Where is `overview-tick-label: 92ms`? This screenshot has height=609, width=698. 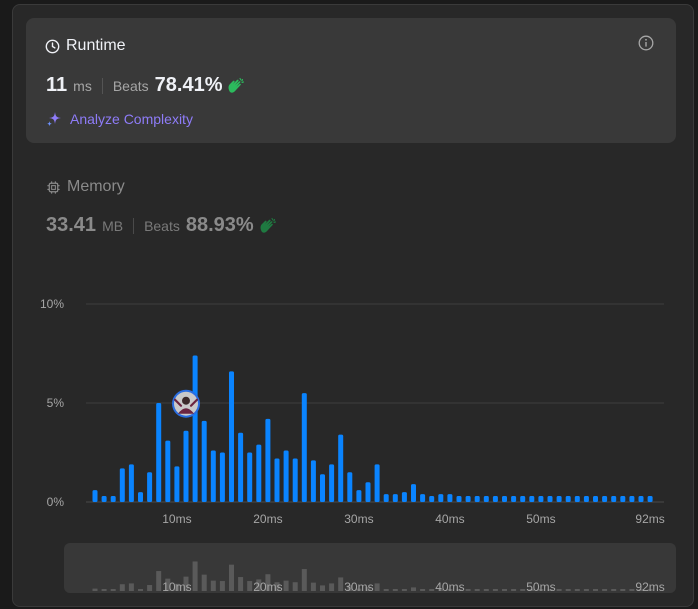 overview-tick-label: 92ms is located at coordinates (649, 587).